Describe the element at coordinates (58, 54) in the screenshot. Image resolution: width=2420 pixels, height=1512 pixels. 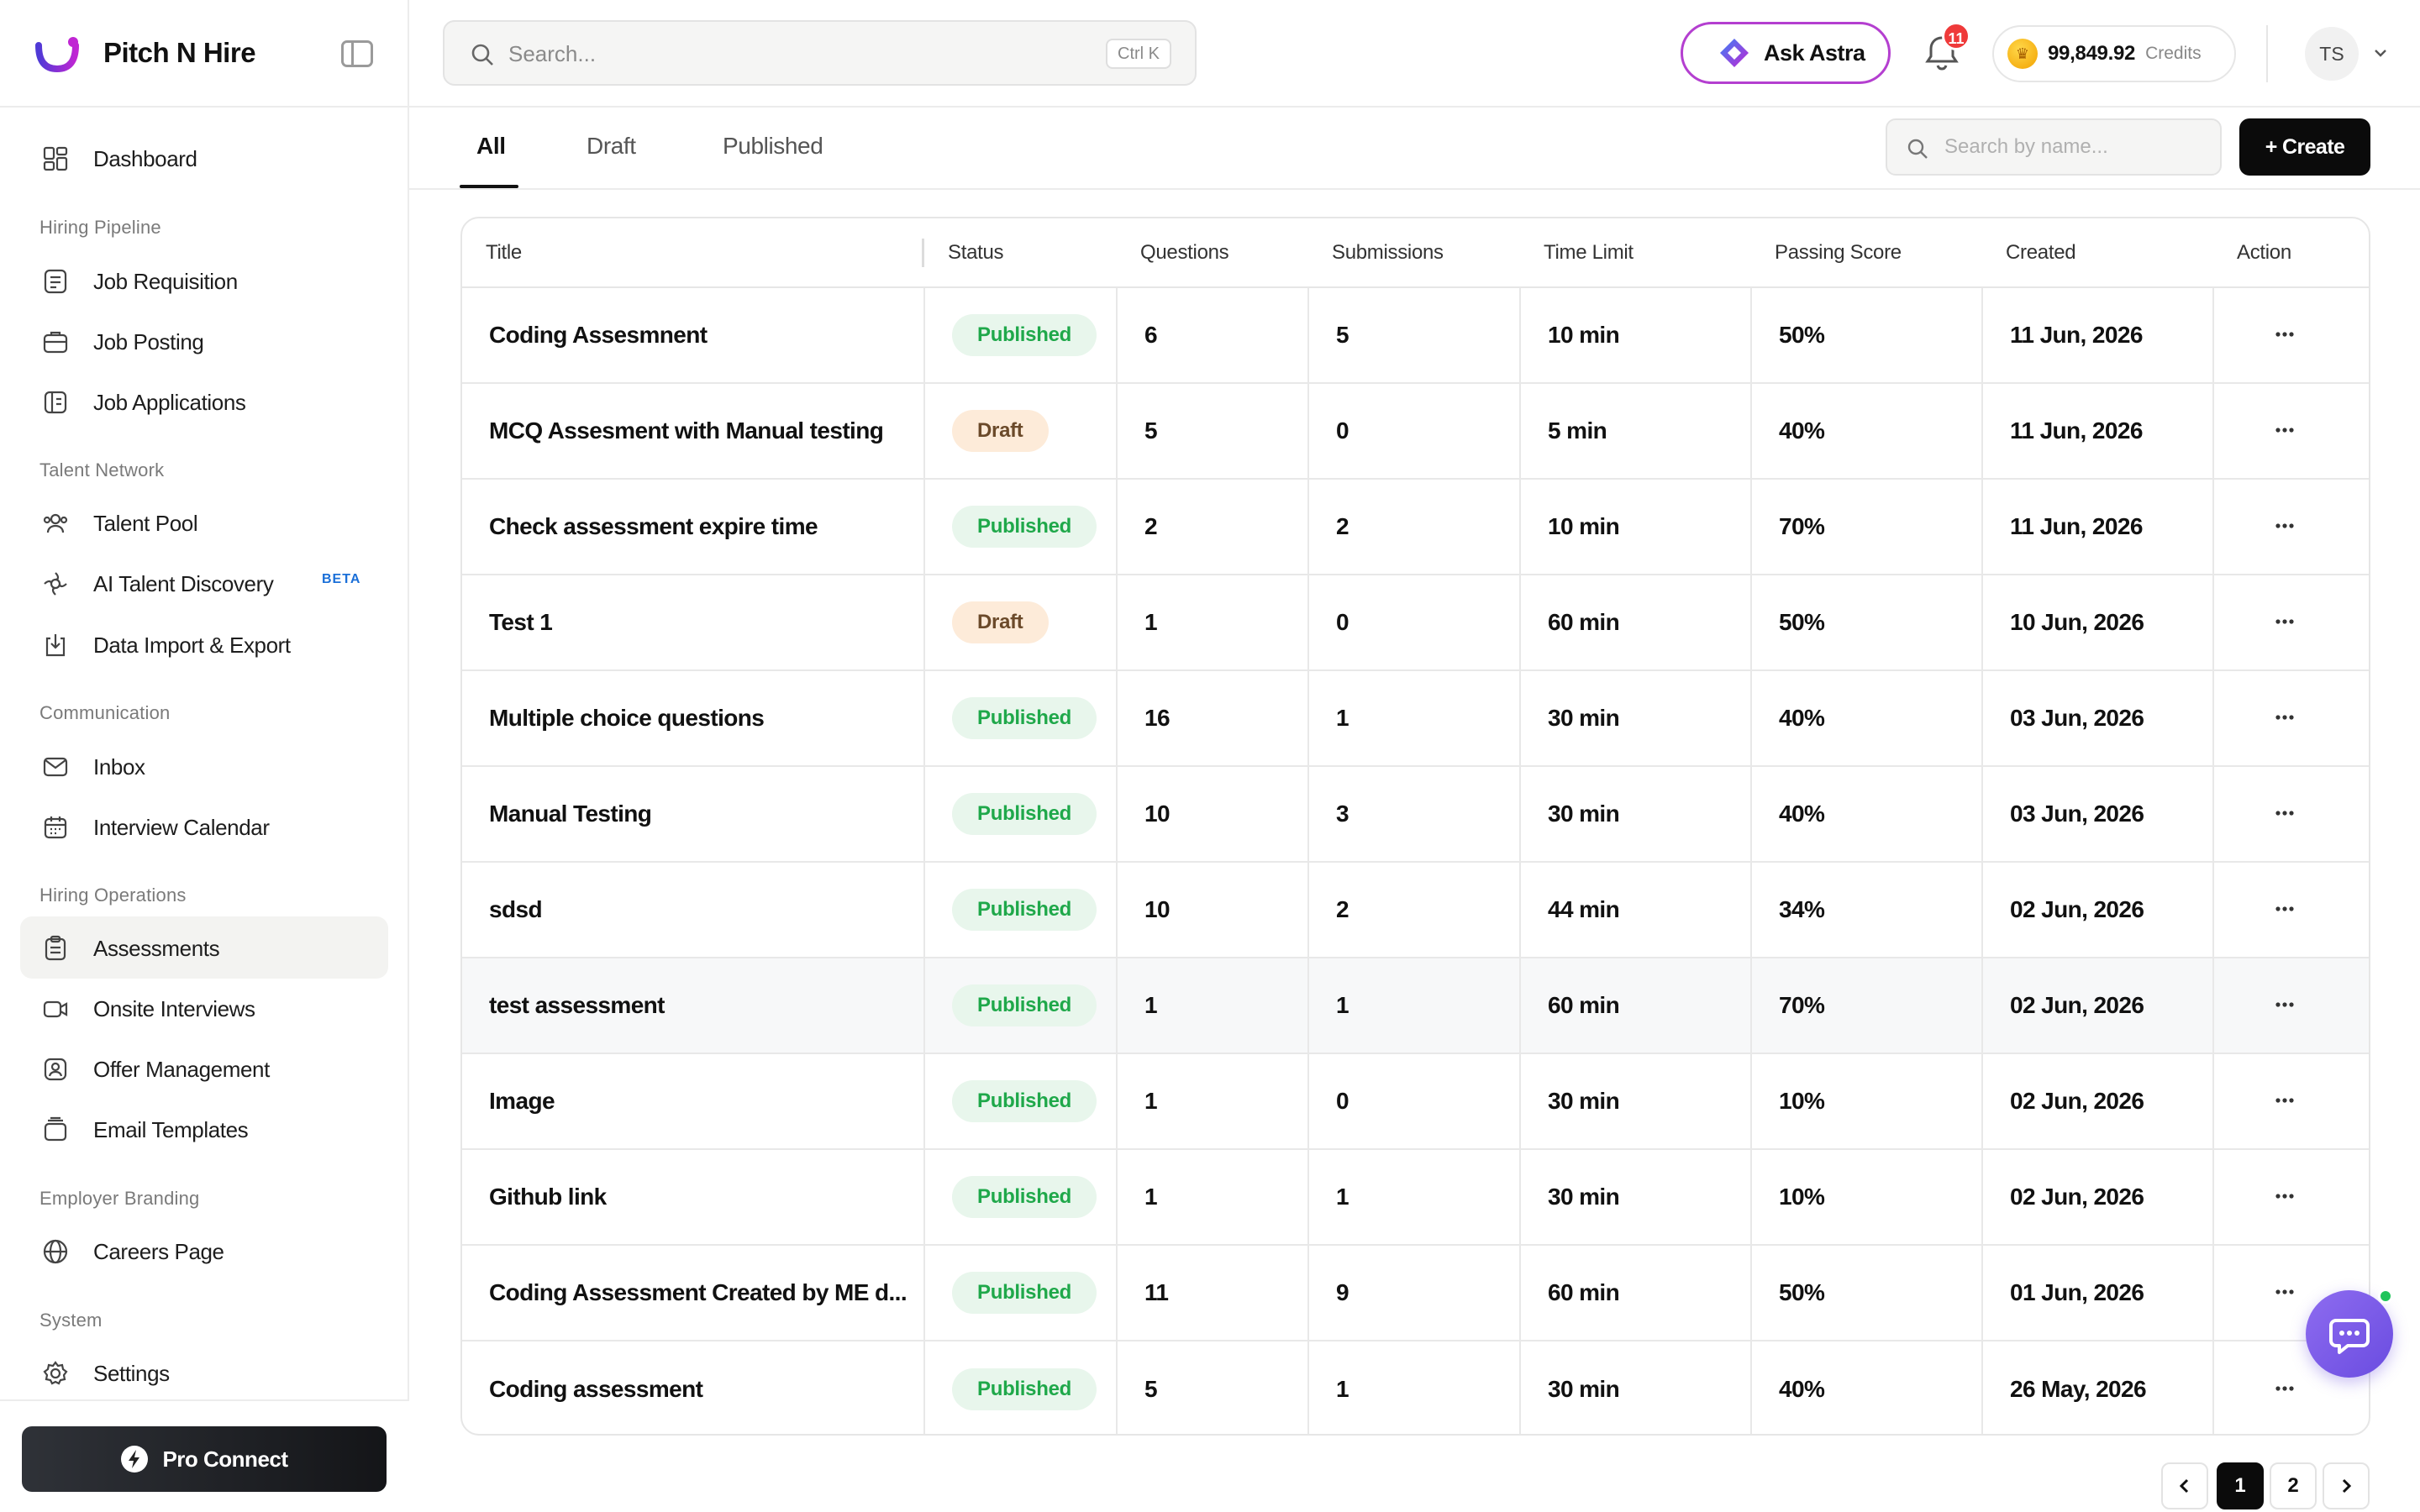
I see `pitchnhire-logo-icon` at that location.